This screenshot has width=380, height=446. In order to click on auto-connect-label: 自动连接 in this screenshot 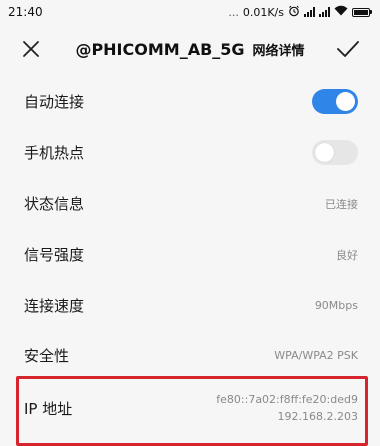, I will do `click(54, 102)`.